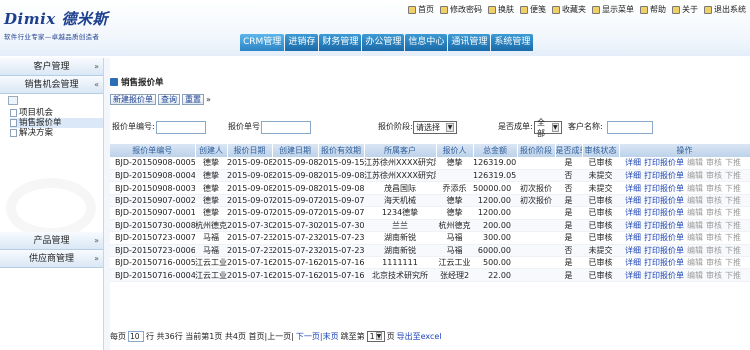  I want to click on customer-input, so click(630, 127).